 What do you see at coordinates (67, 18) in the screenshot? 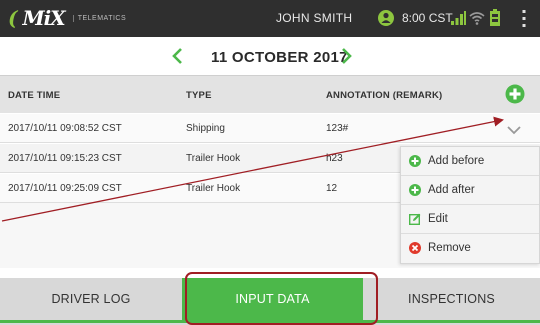
I see `brand-logo: ( MiX TELEMATICS` at bounding box center [67, 18].